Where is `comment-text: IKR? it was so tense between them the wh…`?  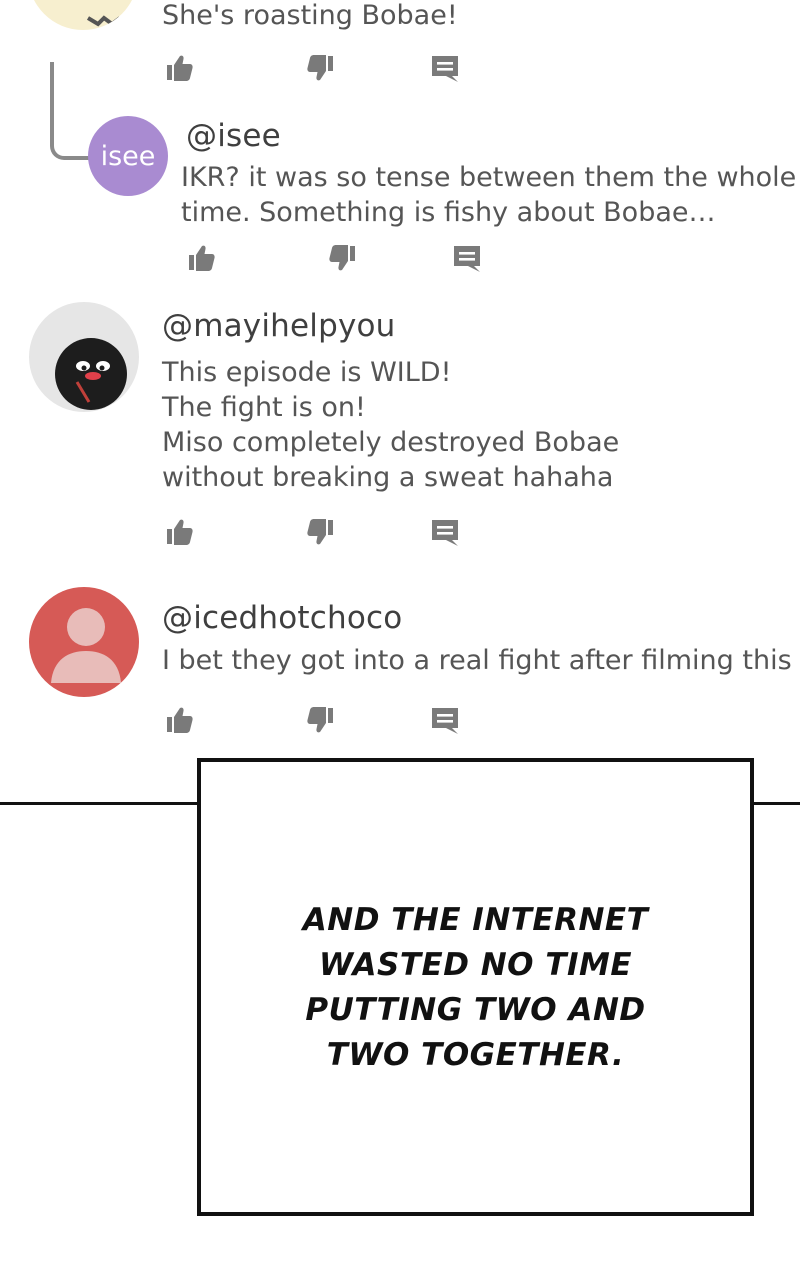
comment-text: IKR? it was so tense between them the wh… is located at coordinates (489, 195).